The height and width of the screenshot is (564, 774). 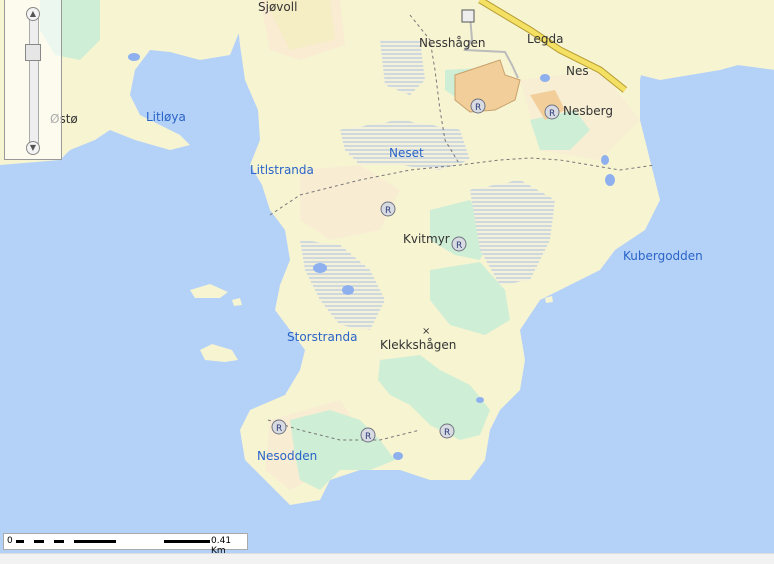 I want to click on place-label-nesberg: Nesberg, so click(x=588, y=111).